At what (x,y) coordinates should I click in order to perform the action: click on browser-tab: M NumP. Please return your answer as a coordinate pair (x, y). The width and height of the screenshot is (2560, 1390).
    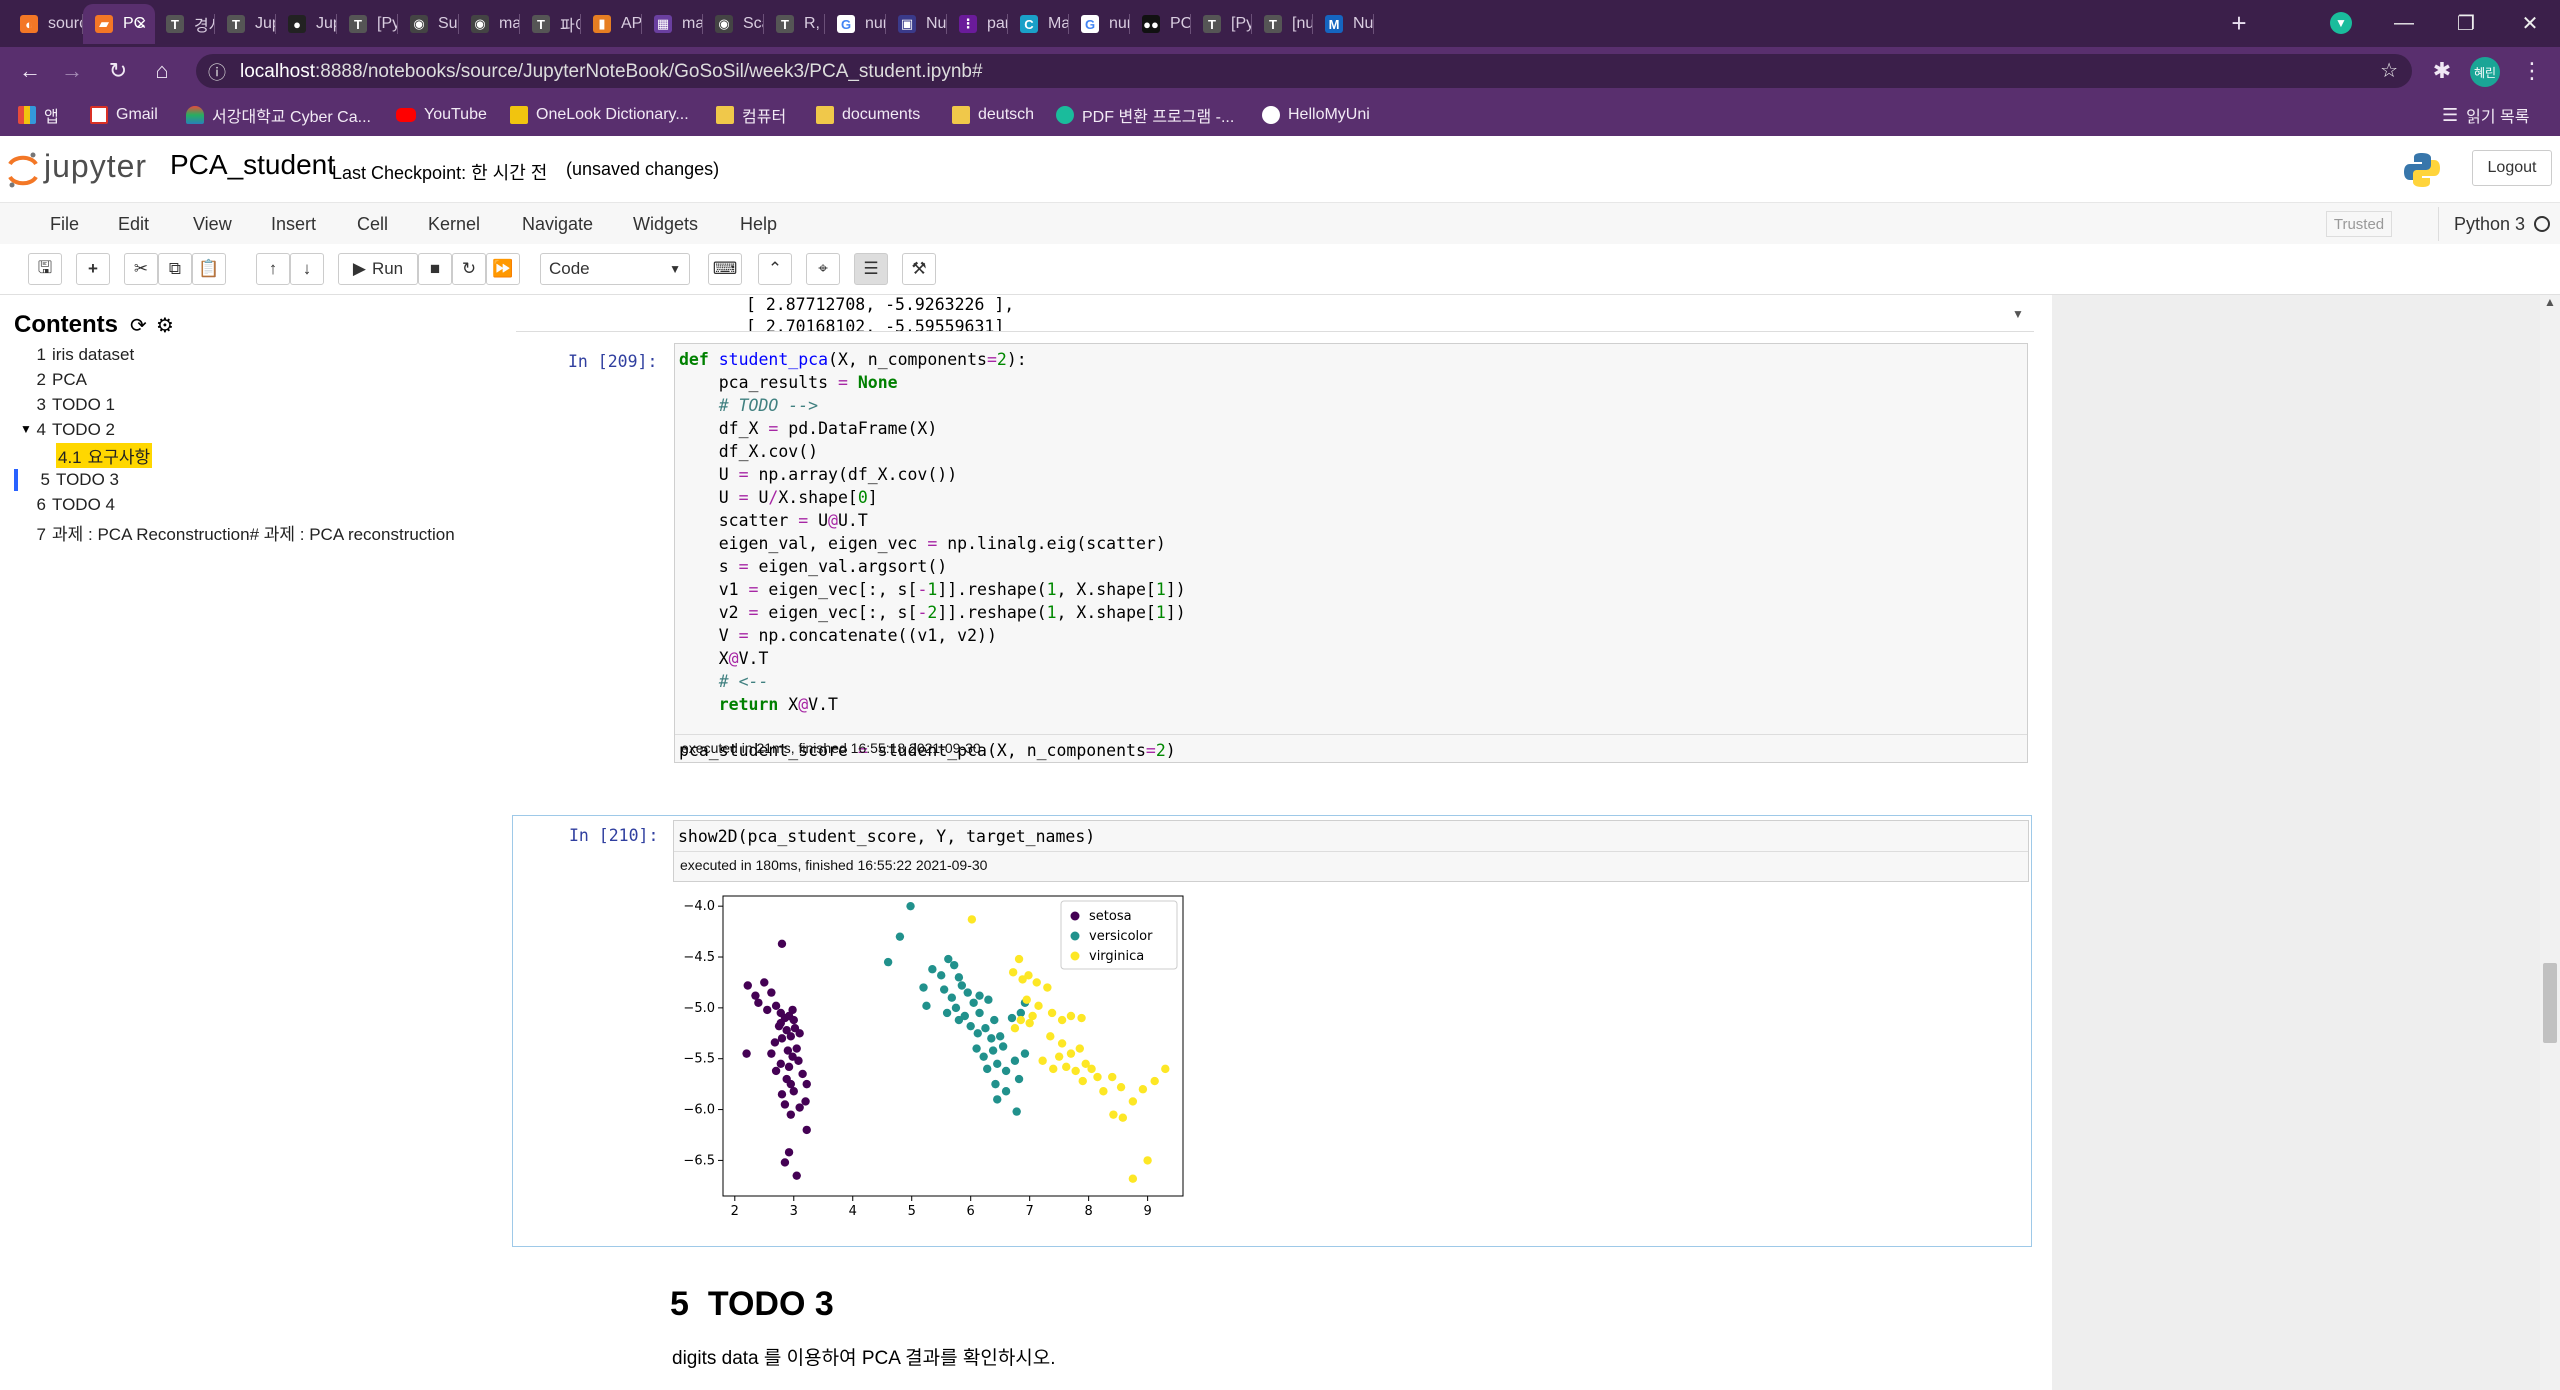
    Looking at the image, I should click on (1343, 24).